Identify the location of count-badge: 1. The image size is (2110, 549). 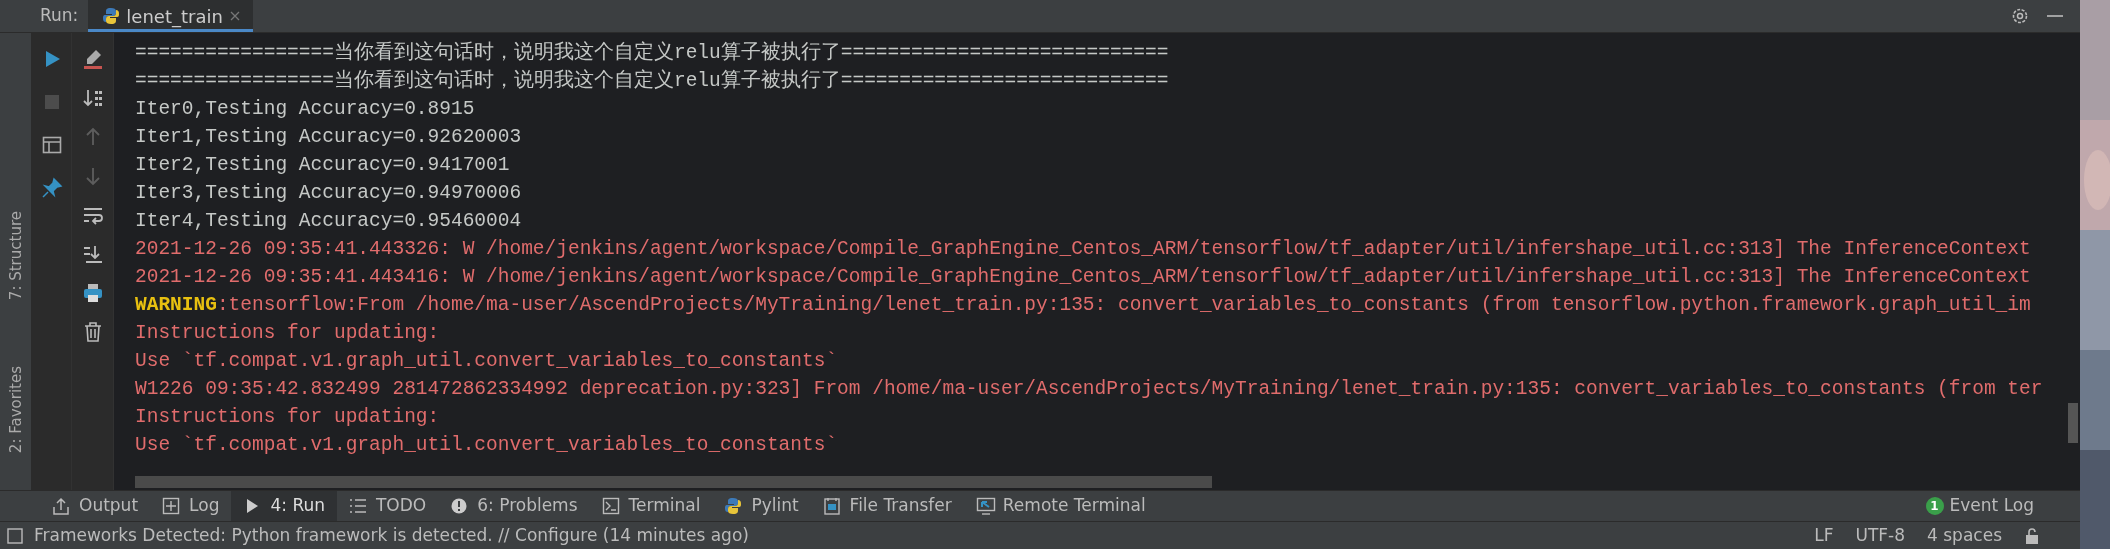
(1934, 506).